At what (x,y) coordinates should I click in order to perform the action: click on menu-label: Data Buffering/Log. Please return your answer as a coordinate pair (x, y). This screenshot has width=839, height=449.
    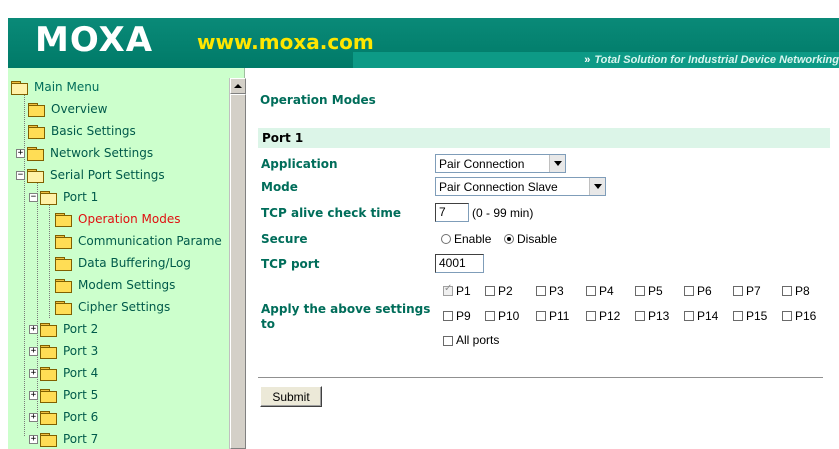
    Looking at the image, I should click on (134, 263).